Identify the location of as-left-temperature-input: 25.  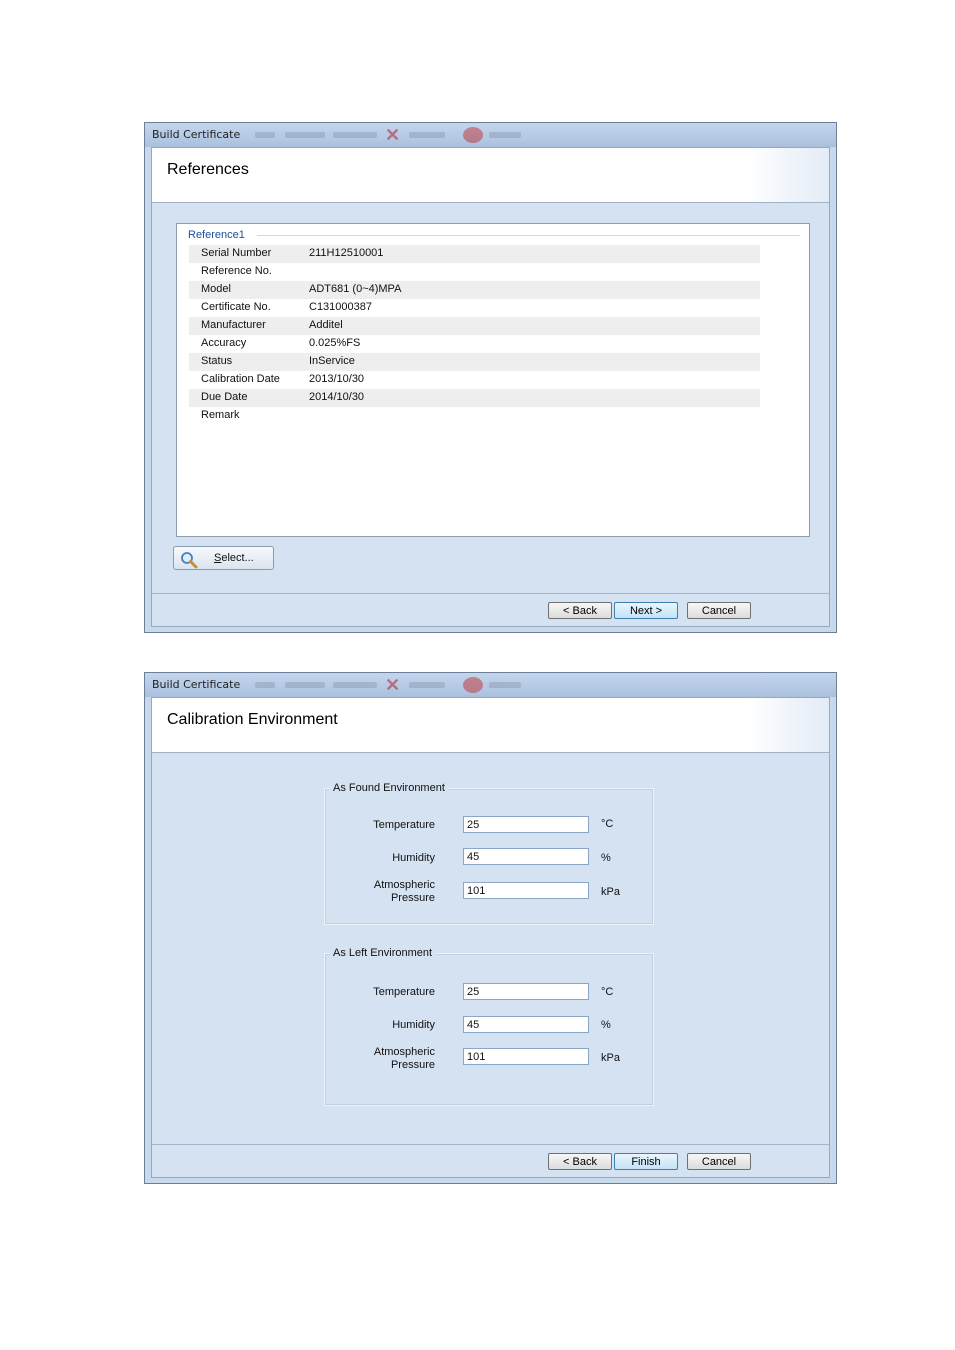
(526, 991).